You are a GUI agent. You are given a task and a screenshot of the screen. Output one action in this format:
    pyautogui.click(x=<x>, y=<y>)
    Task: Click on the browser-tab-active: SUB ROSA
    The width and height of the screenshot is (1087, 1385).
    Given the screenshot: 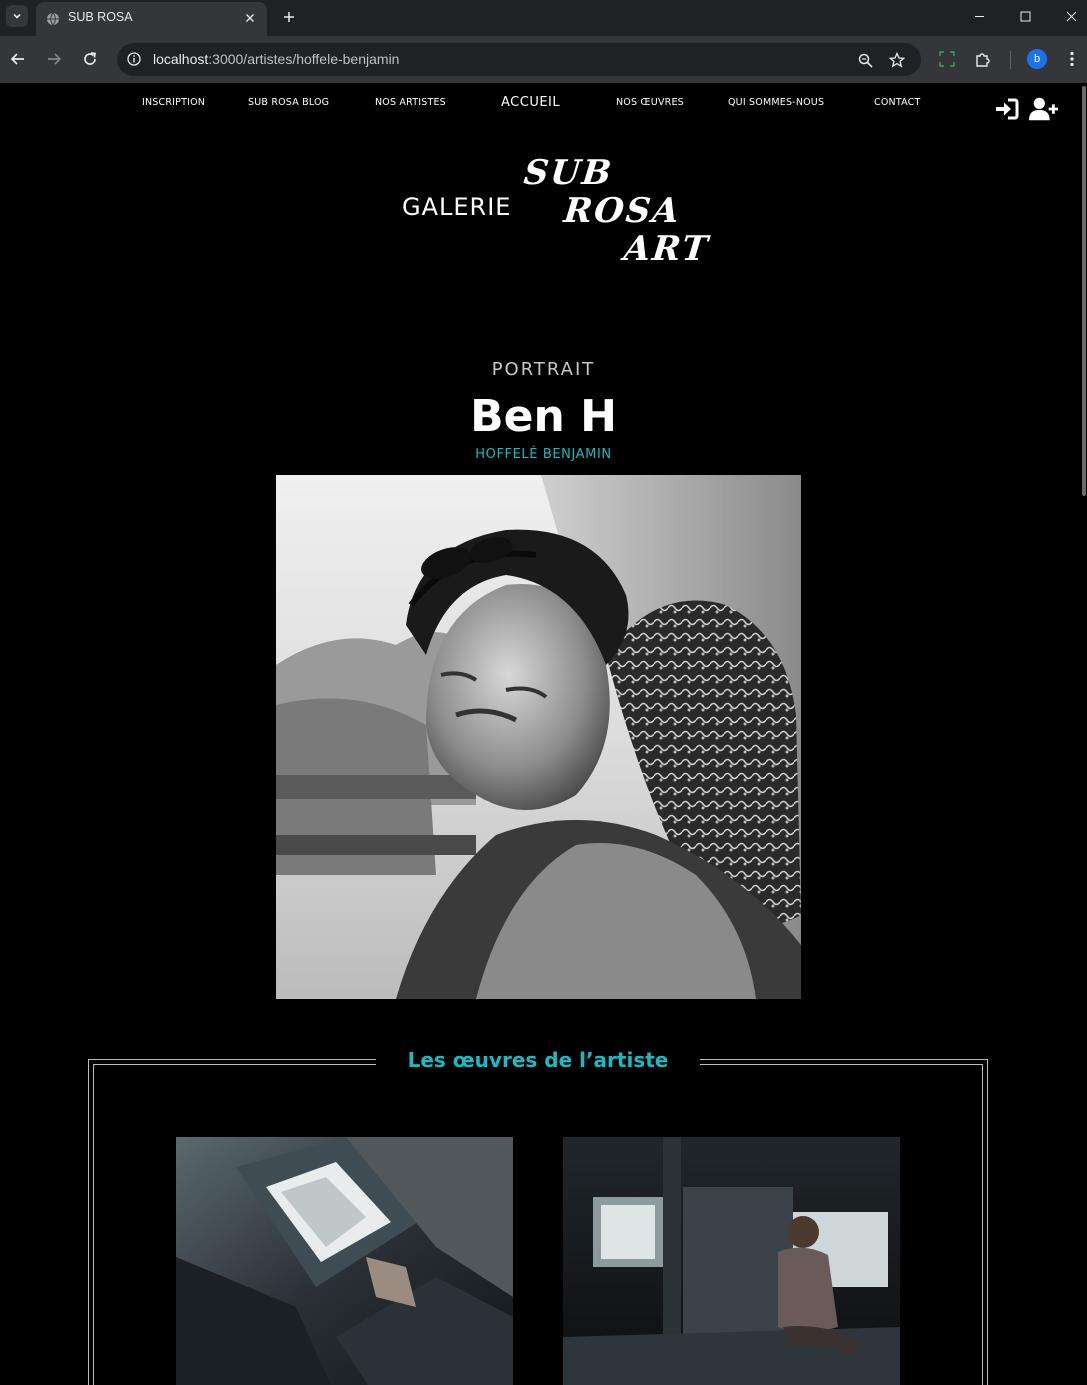 What is the action you would take?
    pyautogui.click(x=151, y=19)
    